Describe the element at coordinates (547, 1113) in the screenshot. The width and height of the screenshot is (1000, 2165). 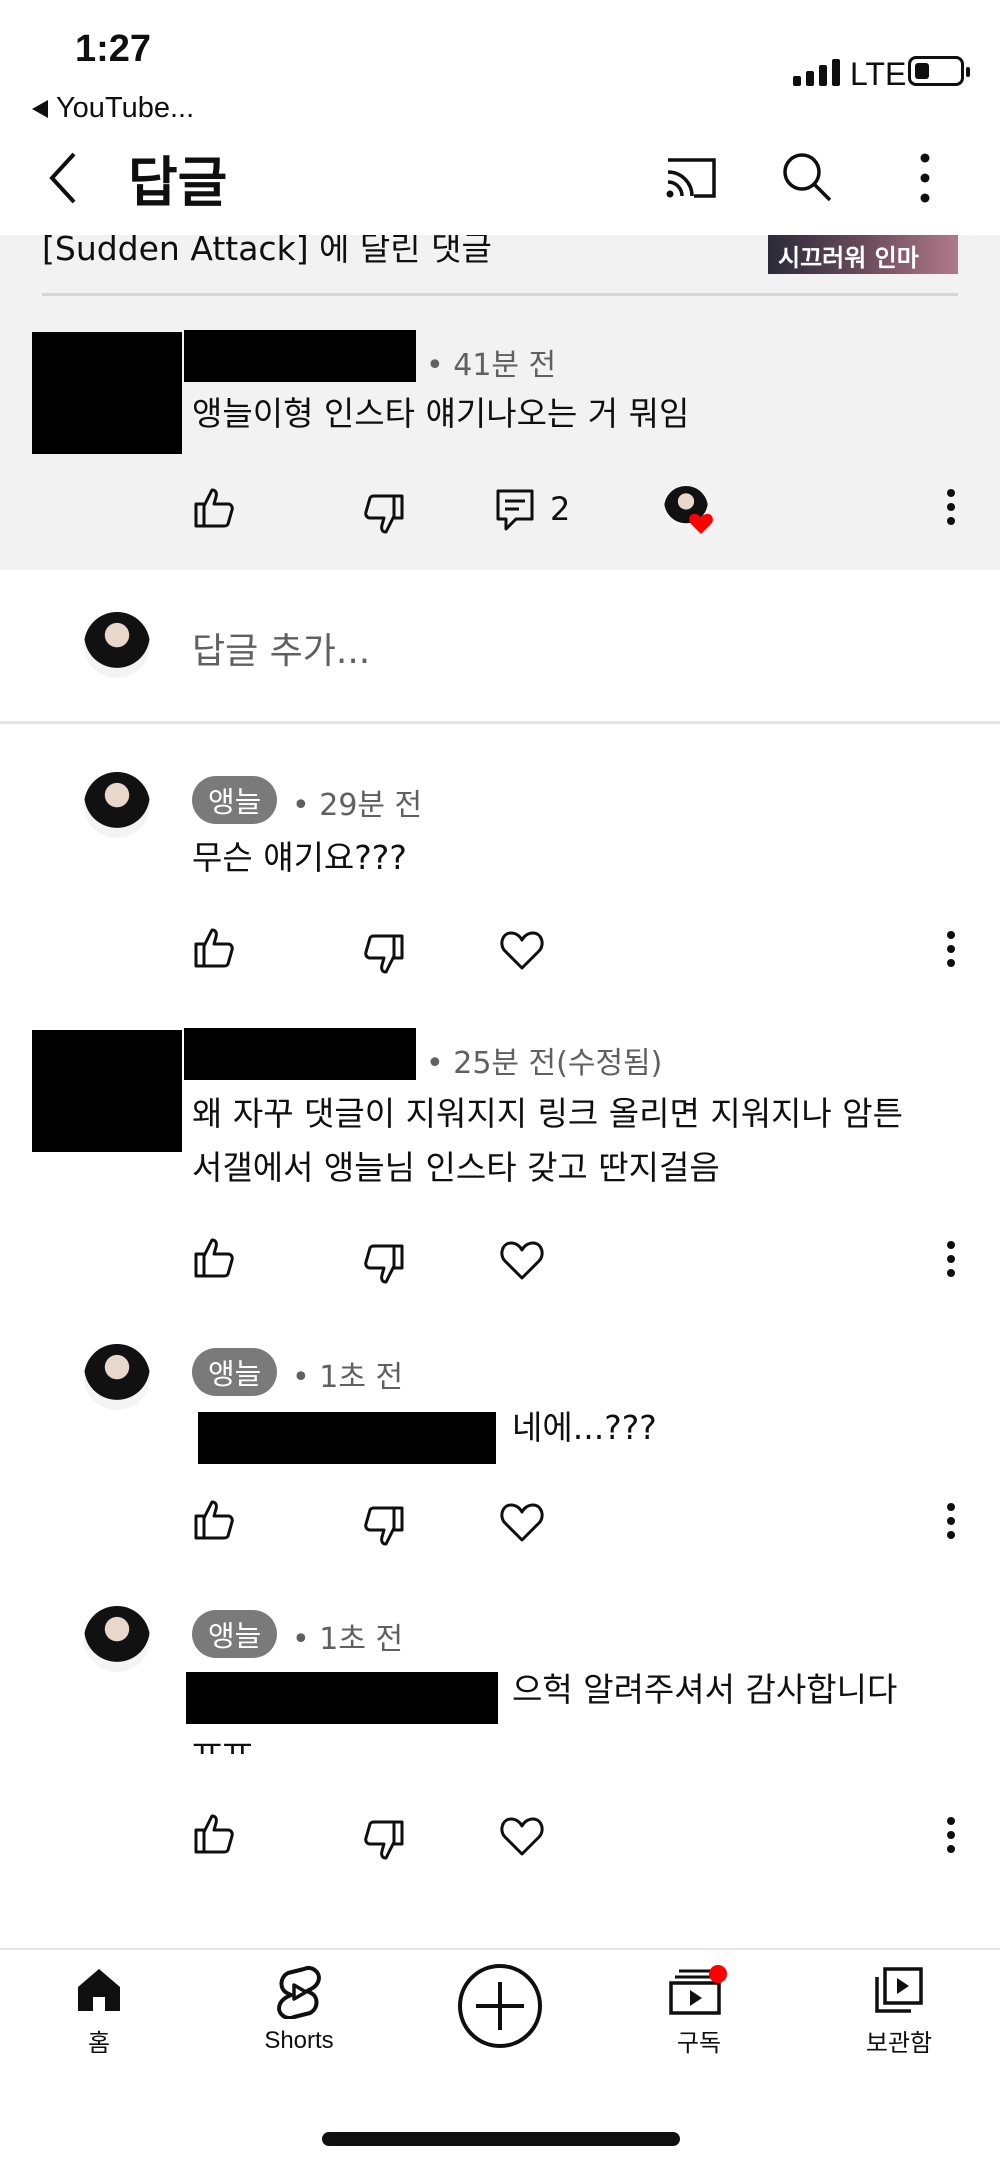
I see `comment-text-line1: 왜 자꾸 댓글이 지워지지 링크 올리면 지워지나 암튼` at that location.